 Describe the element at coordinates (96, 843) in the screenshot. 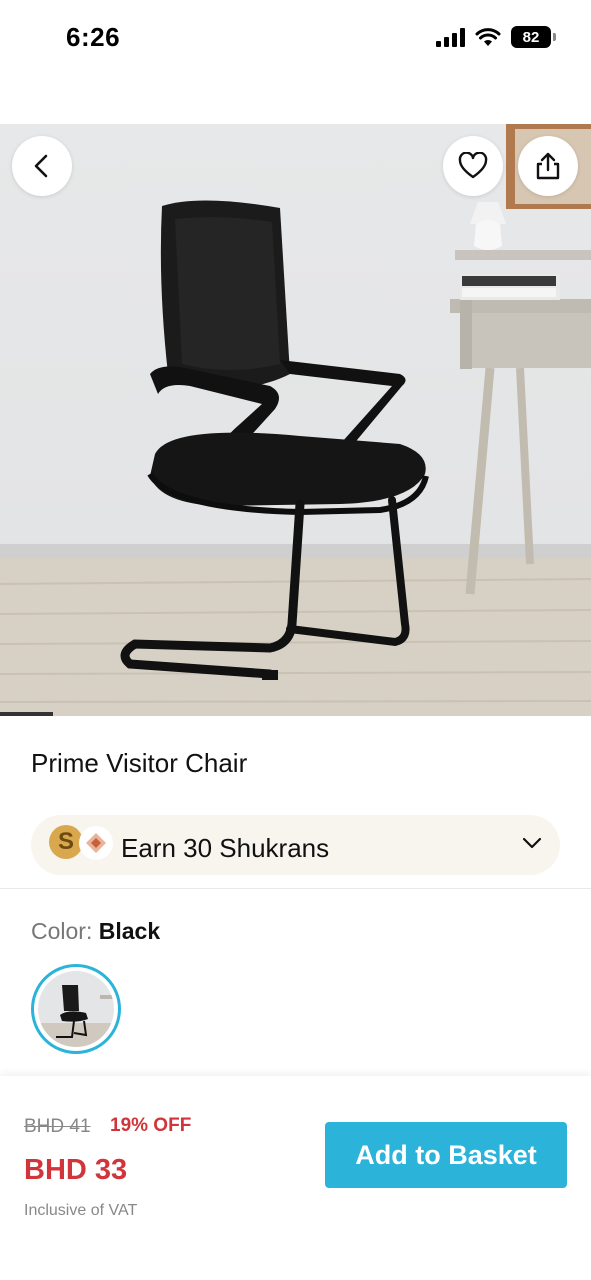

I see `diamond-icon` at that location.